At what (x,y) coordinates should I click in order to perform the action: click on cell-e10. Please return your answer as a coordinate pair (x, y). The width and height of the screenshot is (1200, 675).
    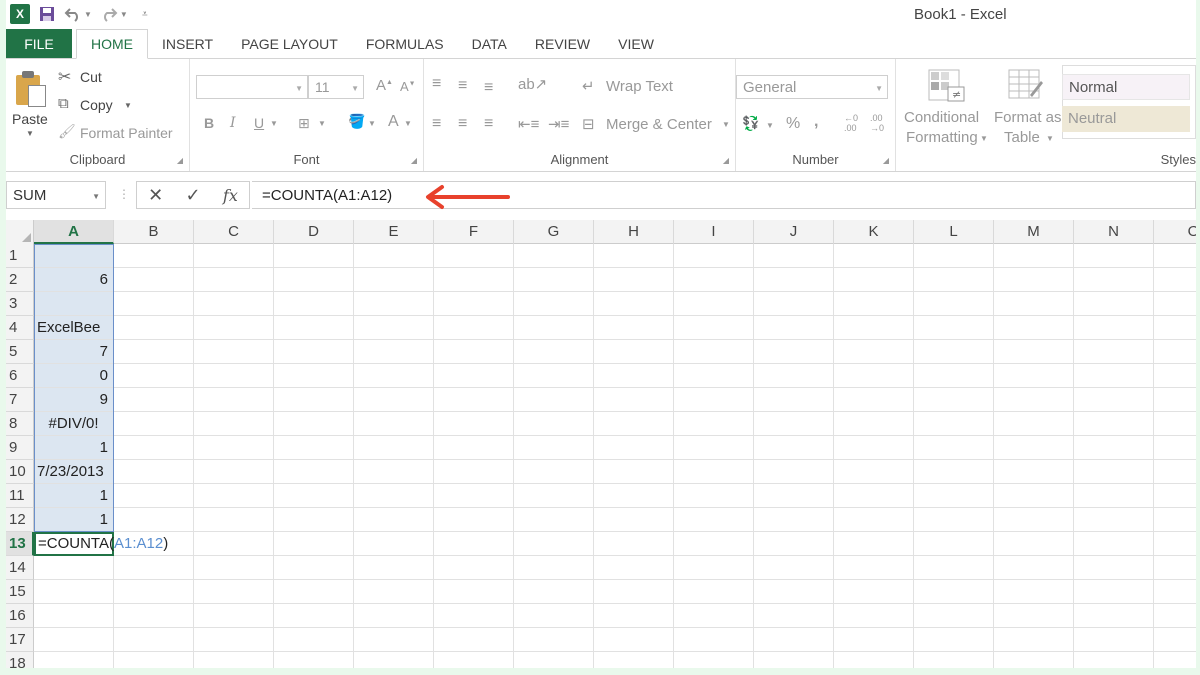
    Looking at the image, I should click on (394, 472).